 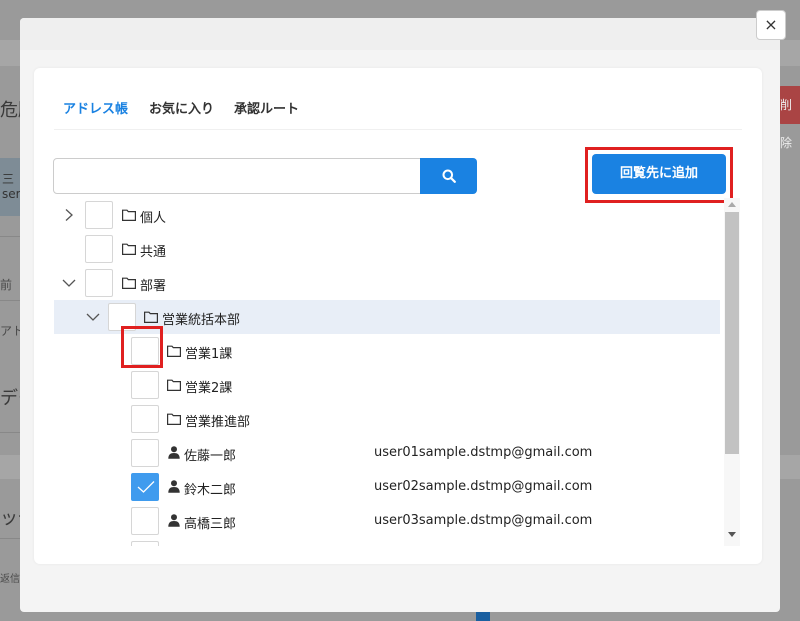 What do you see at coordinates (95, 107) in the screenshot?
I see `tab-address-book: アドレス帳` at bounding box center [95, 107].